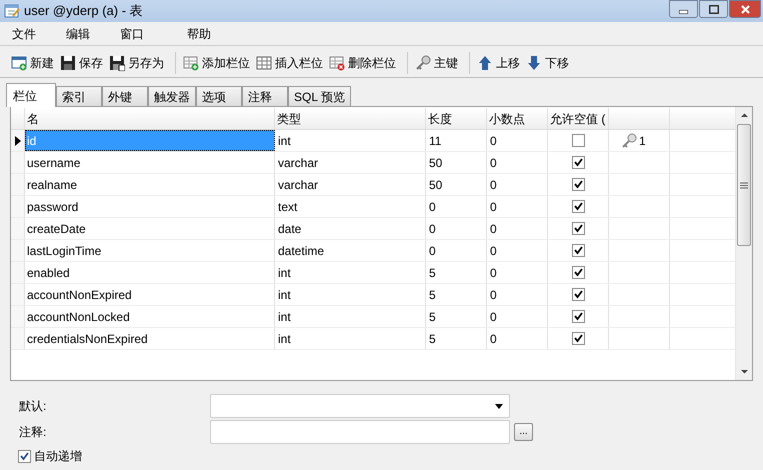 Image resolution: width=763 pixels, height=470 pixels. I want to click on toolbar-button: 上移, so click(498, 62).